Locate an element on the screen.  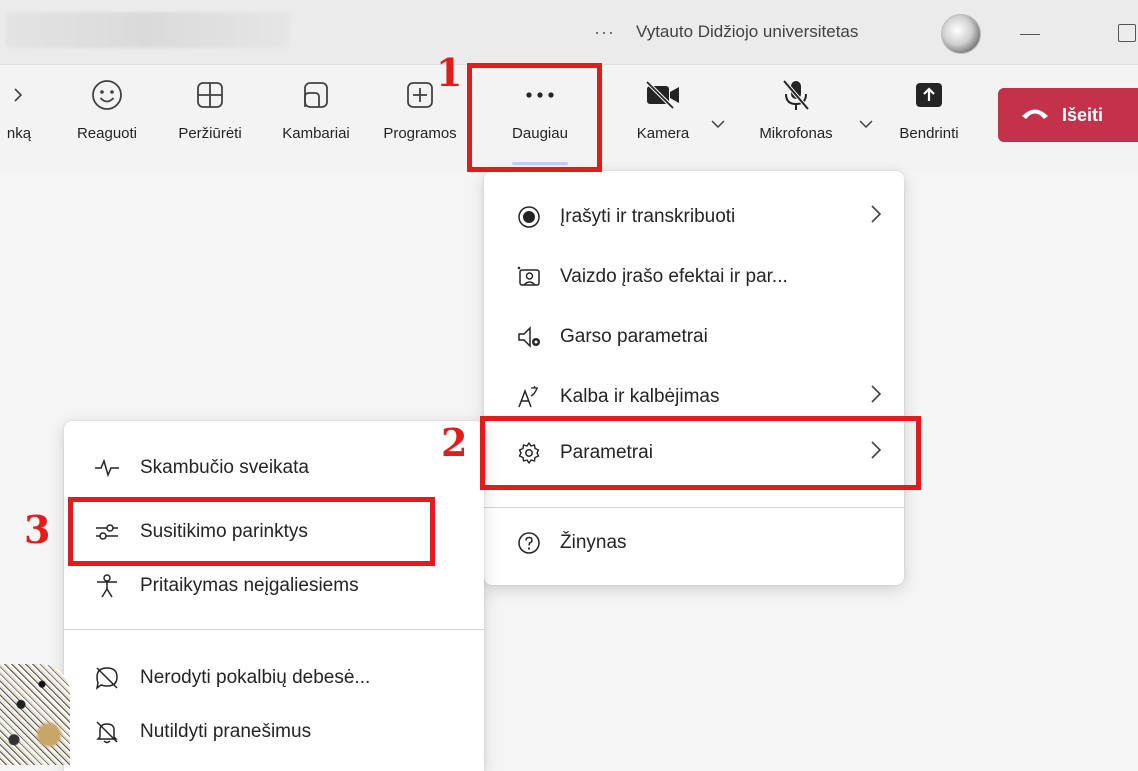
title-more-button: ··· is located at coordinates (604, 32).